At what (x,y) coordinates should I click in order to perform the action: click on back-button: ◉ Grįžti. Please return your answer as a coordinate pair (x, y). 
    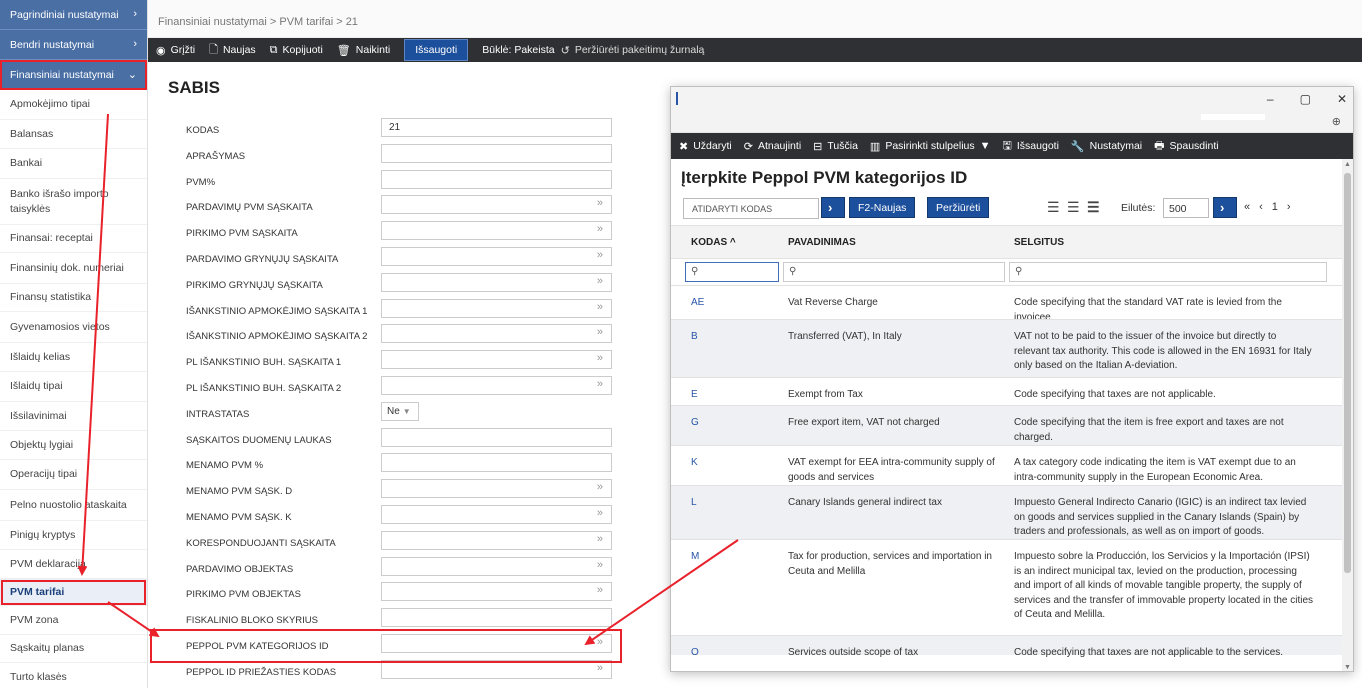
    Looking at the image, I should click on (175, 50).